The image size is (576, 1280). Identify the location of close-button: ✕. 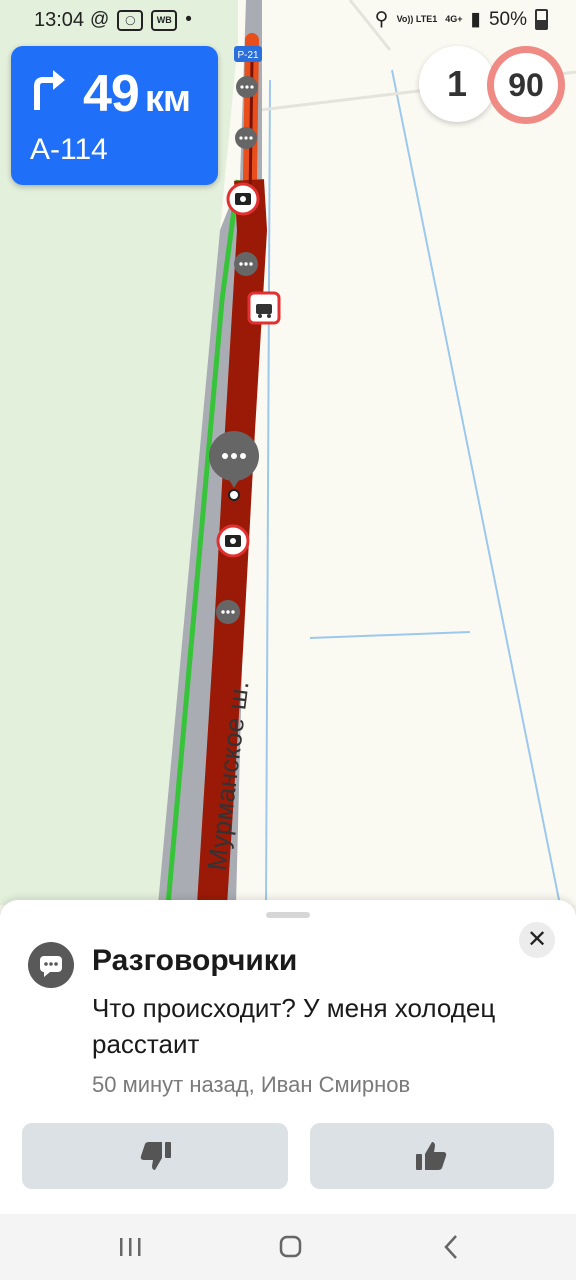
(537, 940).